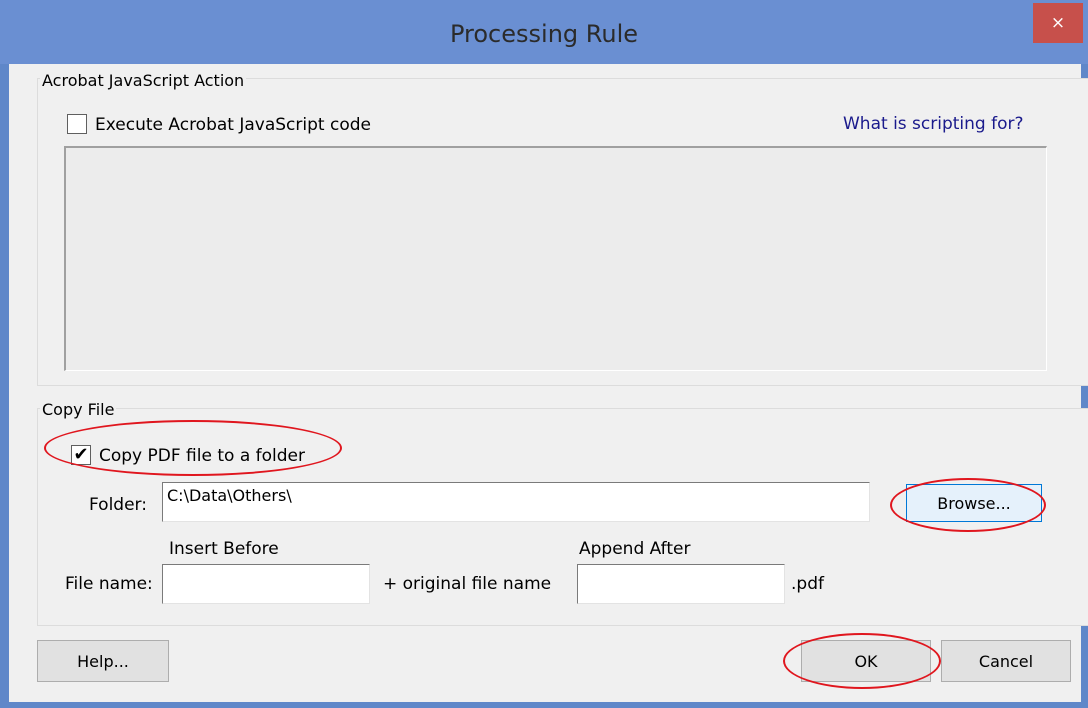  I want to click on file-name-label: File name:, so click(109, 584).